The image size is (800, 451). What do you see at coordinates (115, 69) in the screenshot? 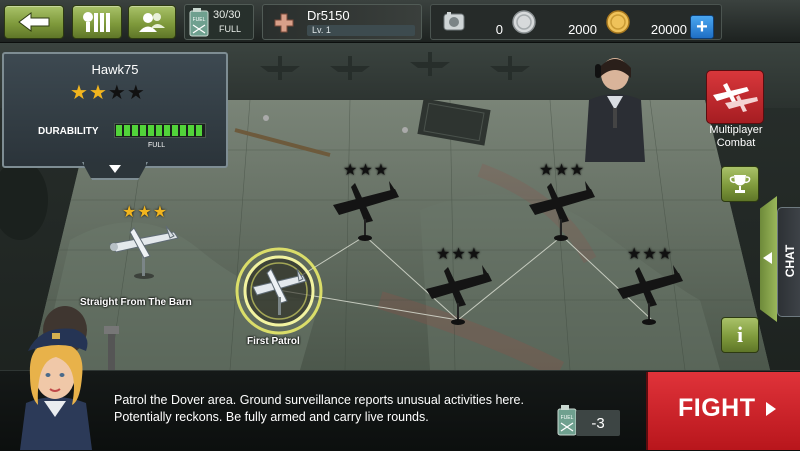
I see `plane-name: Hawk75` at bounding box center [115, 69].